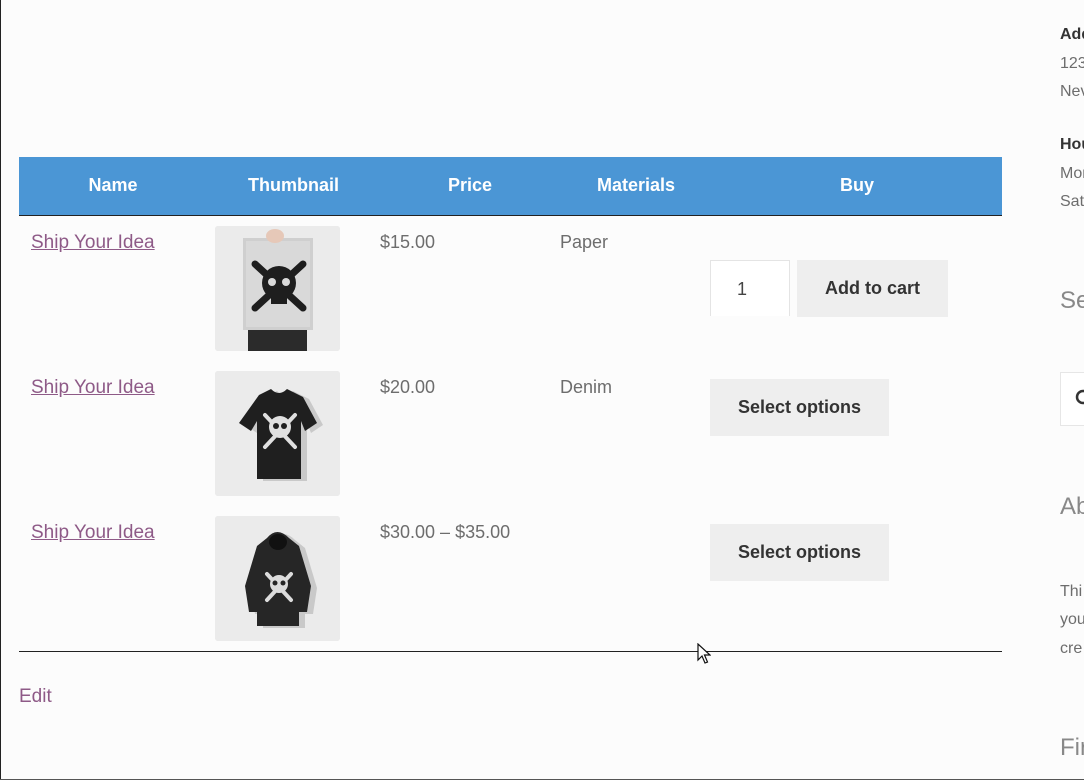  What do you see at coordinates (1072, 34) in the screenshot?
I see `address-heading: Add` at bounding box center [1072, 34].